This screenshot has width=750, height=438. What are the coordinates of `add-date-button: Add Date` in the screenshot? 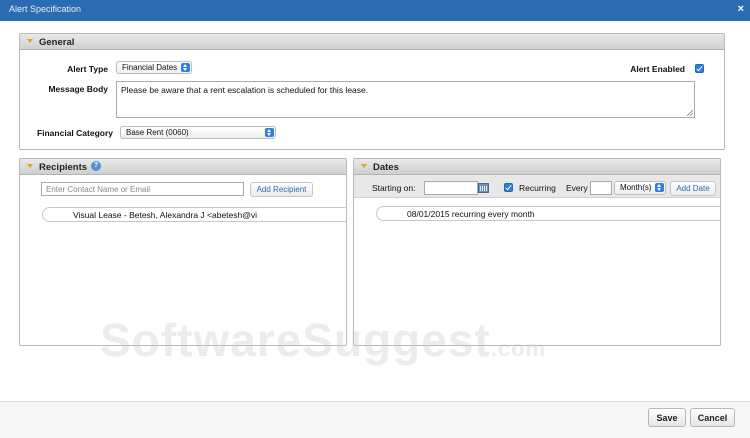 It's located at (693, 188).